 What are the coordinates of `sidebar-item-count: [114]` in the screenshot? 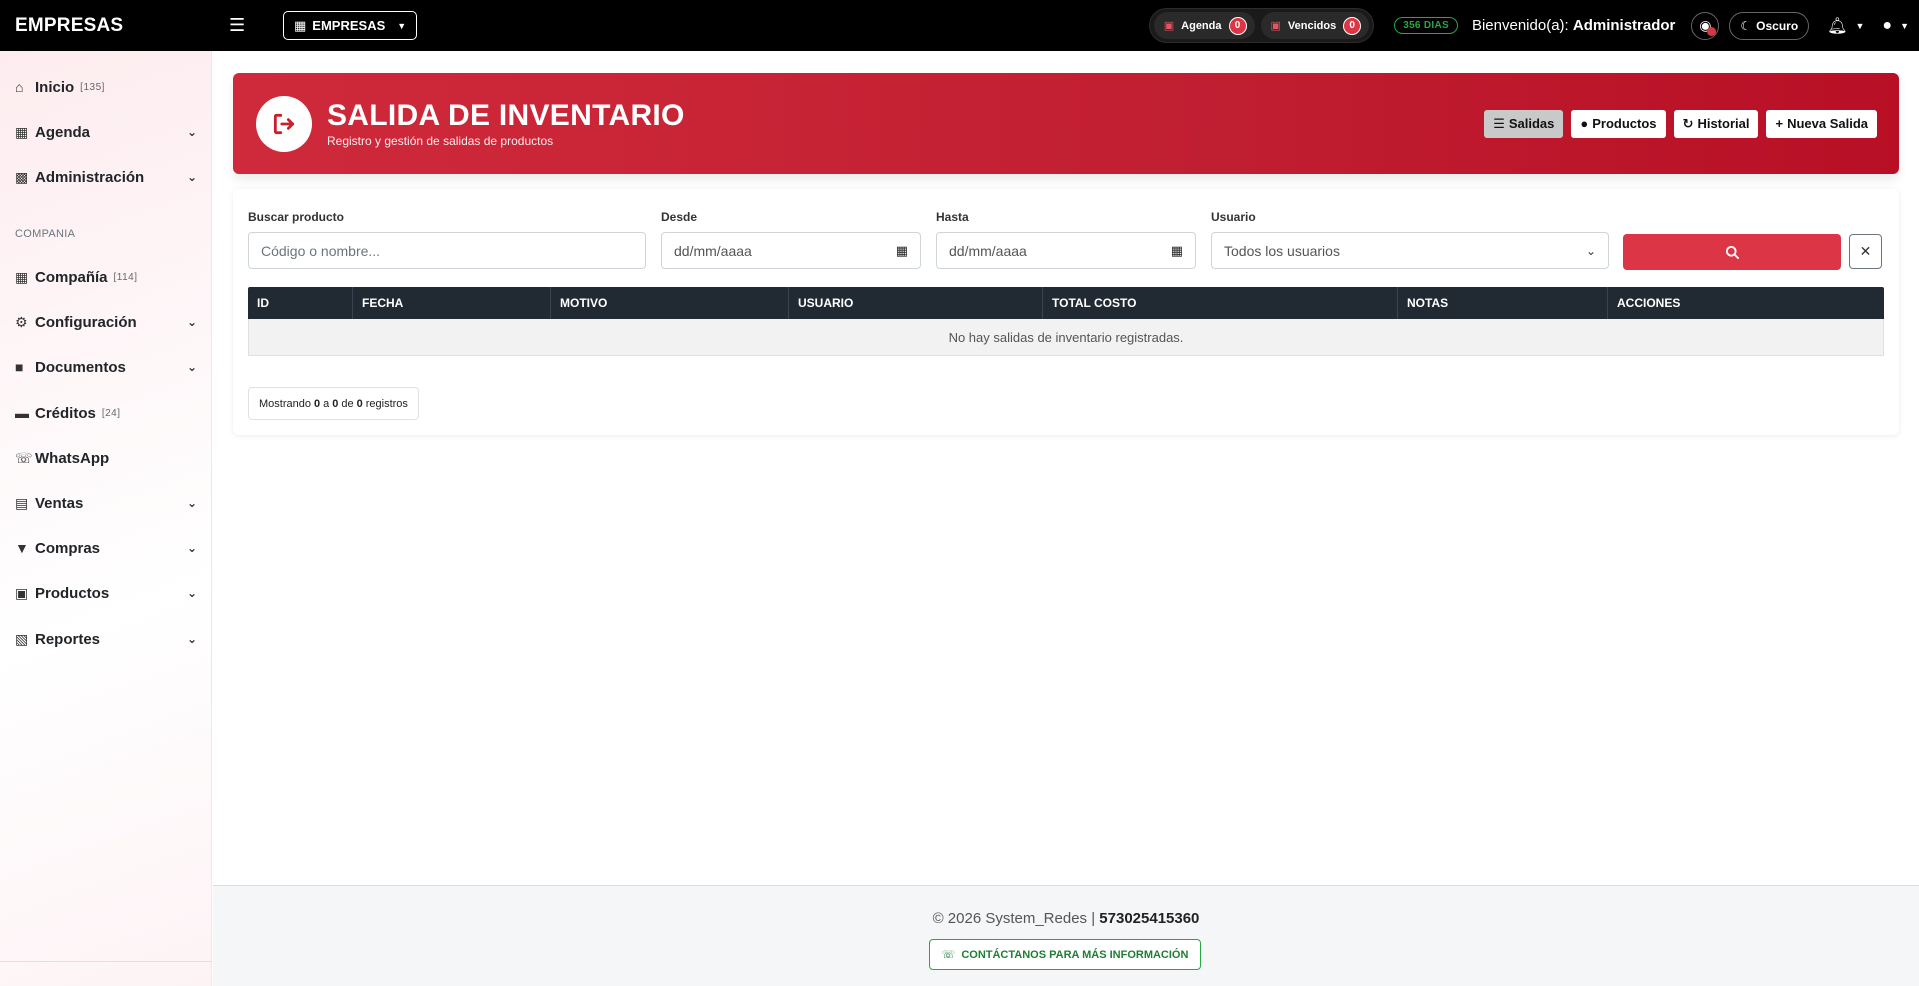 It's located at (125, 277).